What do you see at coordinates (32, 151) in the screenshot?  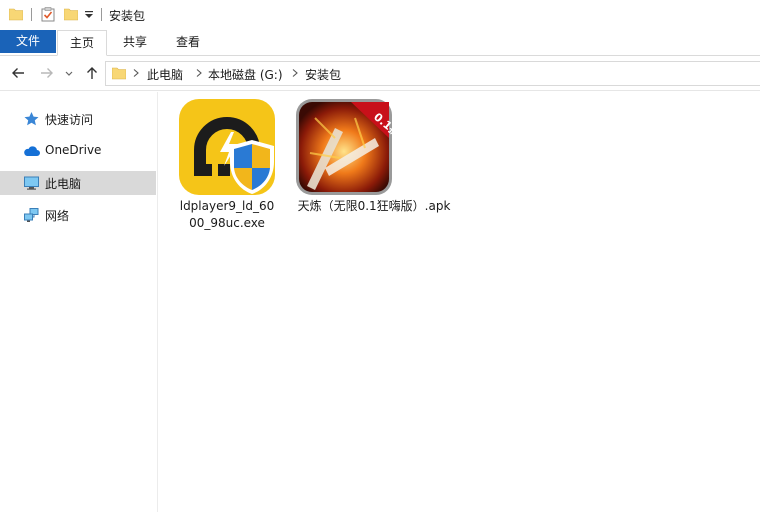 I see `cloud-icon` at bounding box center [32, 151].